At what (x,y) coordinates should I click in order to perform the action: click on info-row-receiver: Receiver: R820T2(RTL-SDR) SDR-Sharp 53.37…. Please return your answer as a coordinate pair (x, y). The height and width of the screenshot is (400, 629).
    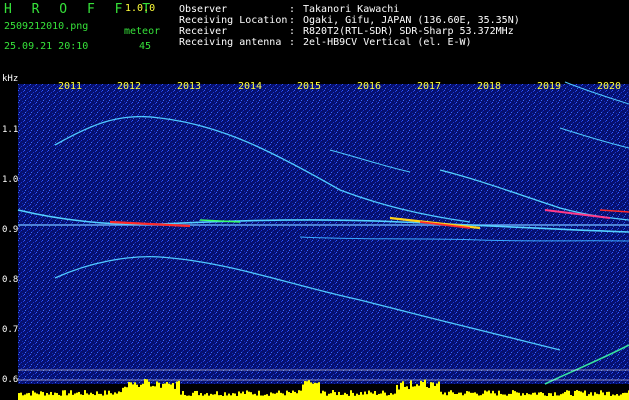
    Looking at the image, I should click on (346, 31).